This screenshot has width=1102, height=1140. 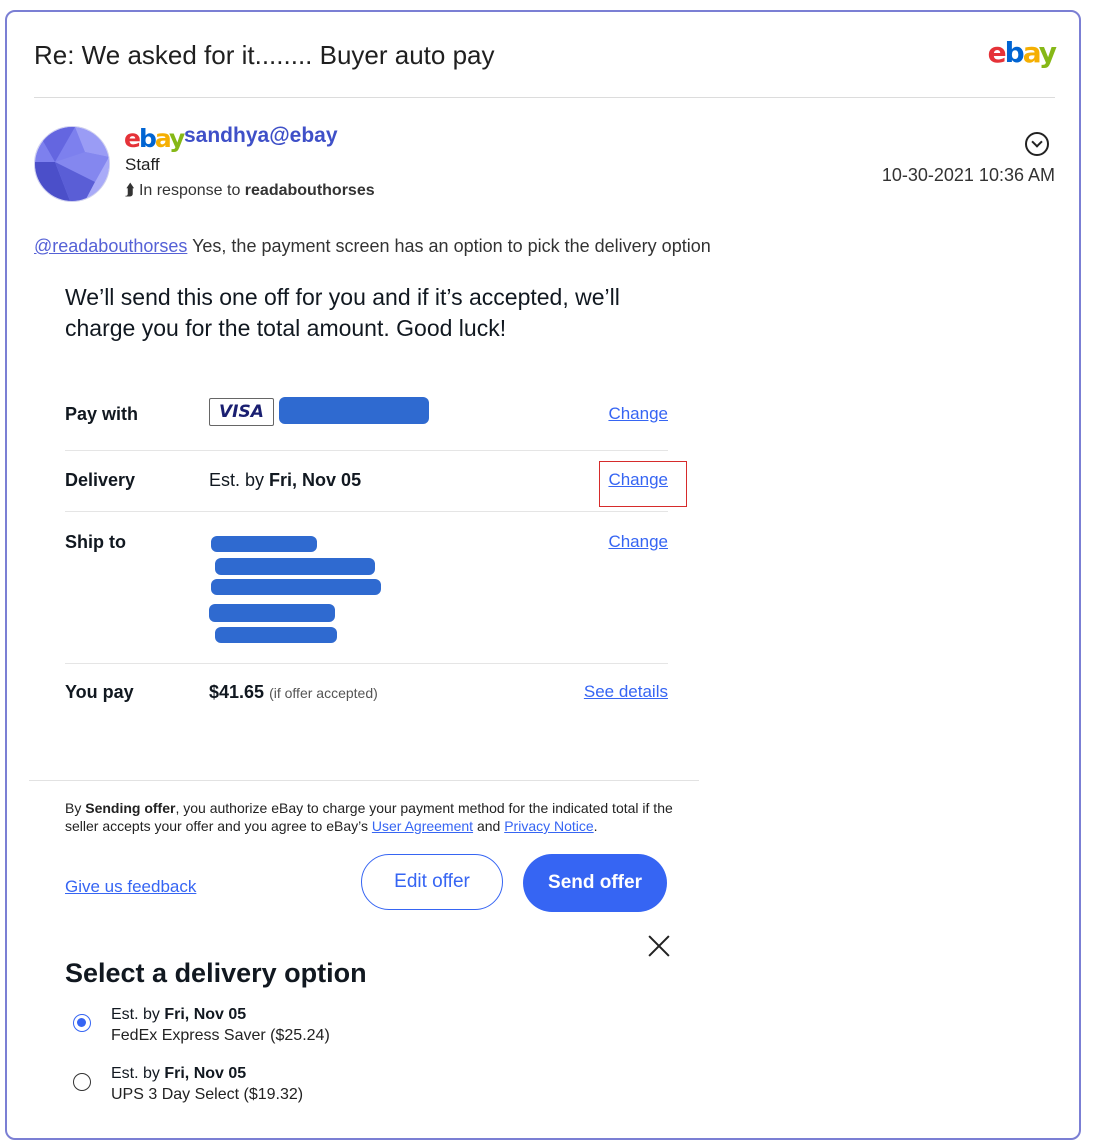 I want to click on pay-with-row: Pay with VISA Change, so click(x=366, y=414).